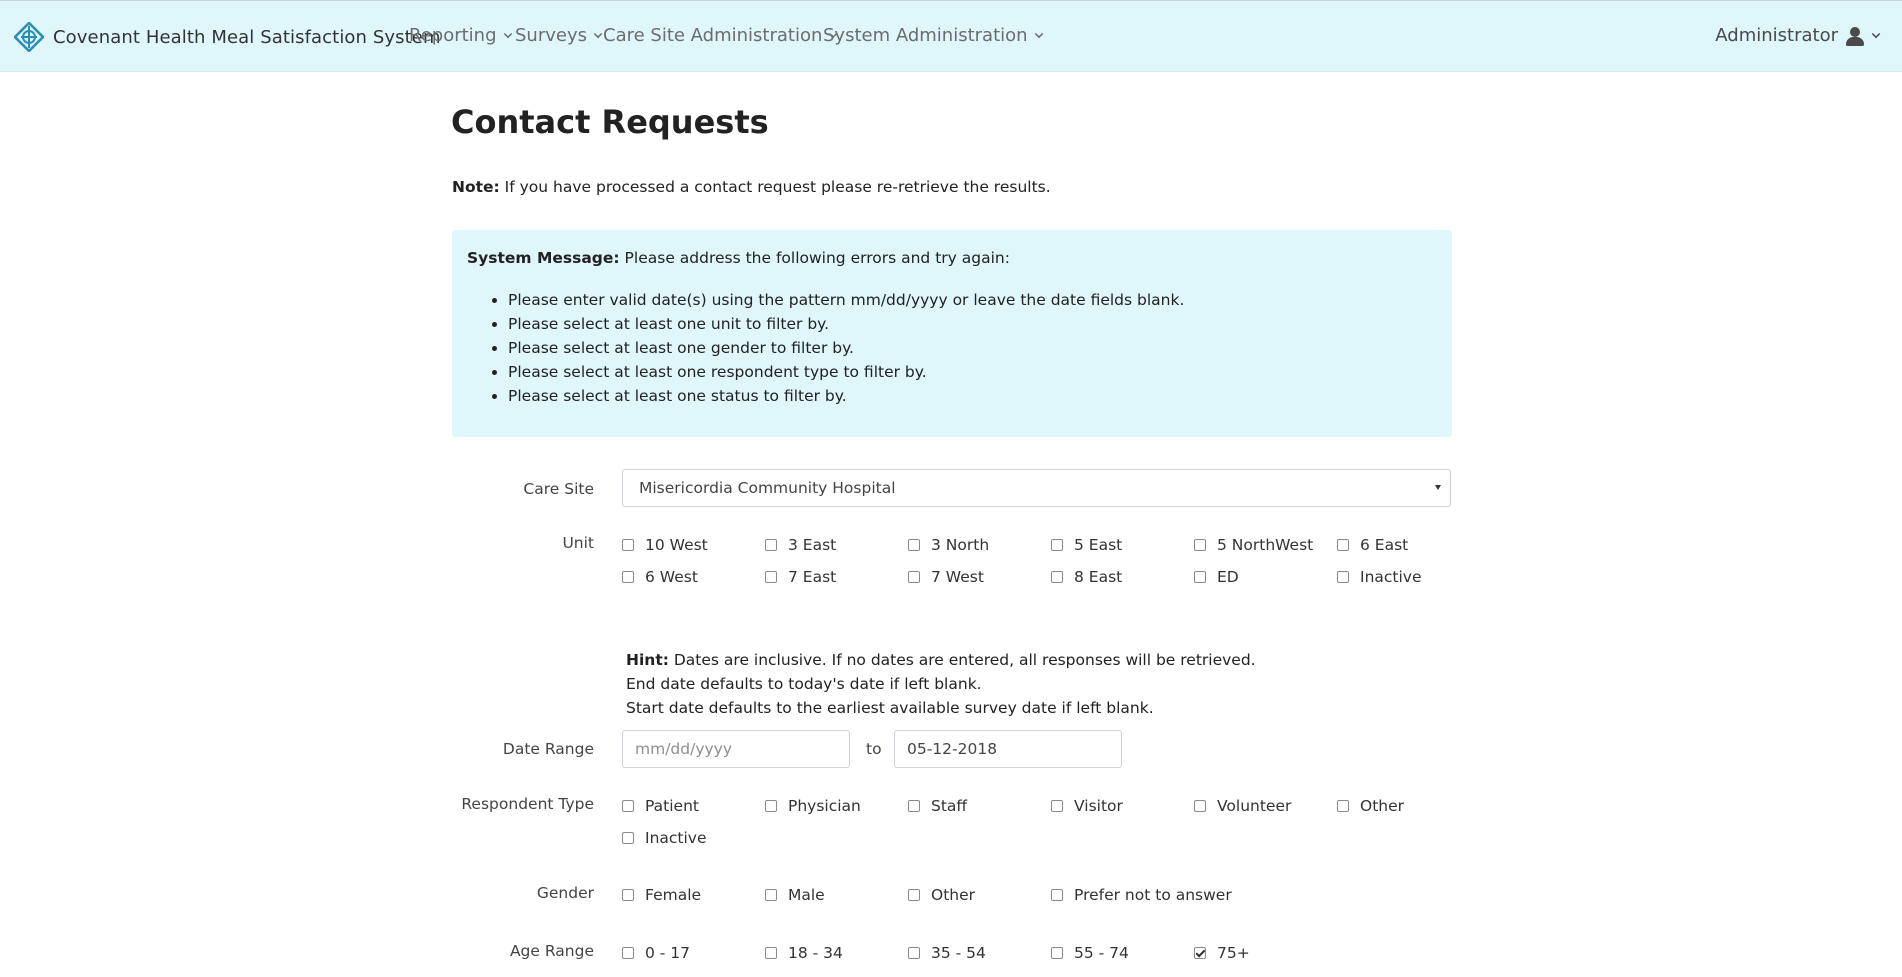 Image resolution: width=1902 pixels, height=977 pixels. What do you see at coordinates (736, 749) in the screenshot?
I see `start-date-input: mm/dd/yyyy` at bounding box center [736, 749].